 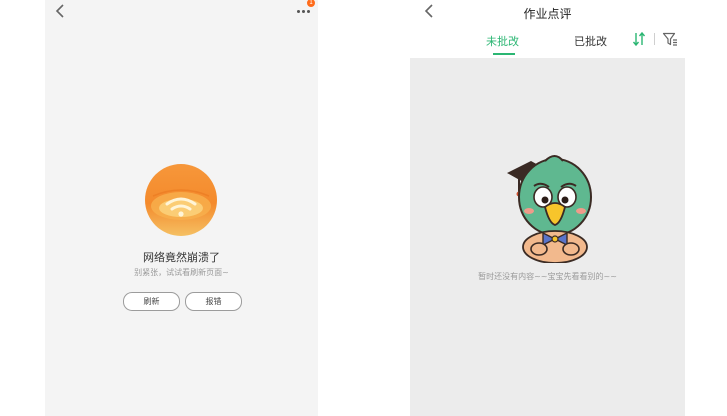 What do you see at coordinates (549, 209) in the screenshot?
I see `parrot-mascot-illustration` at bounding box center [549, 209].